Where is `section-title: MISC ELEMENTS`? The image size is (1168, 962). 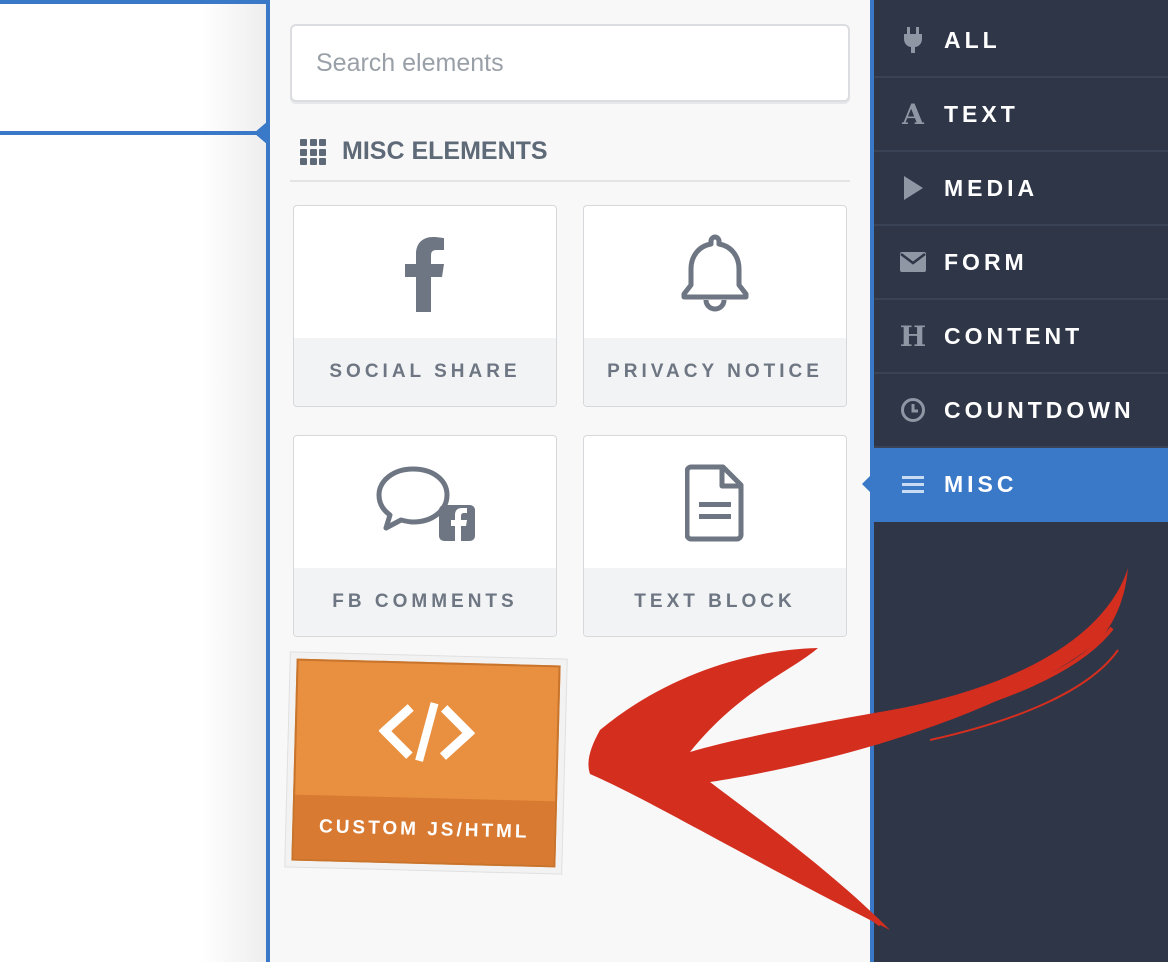
section-title: MISC ELEMENTS is located at coordinates (445, 151).